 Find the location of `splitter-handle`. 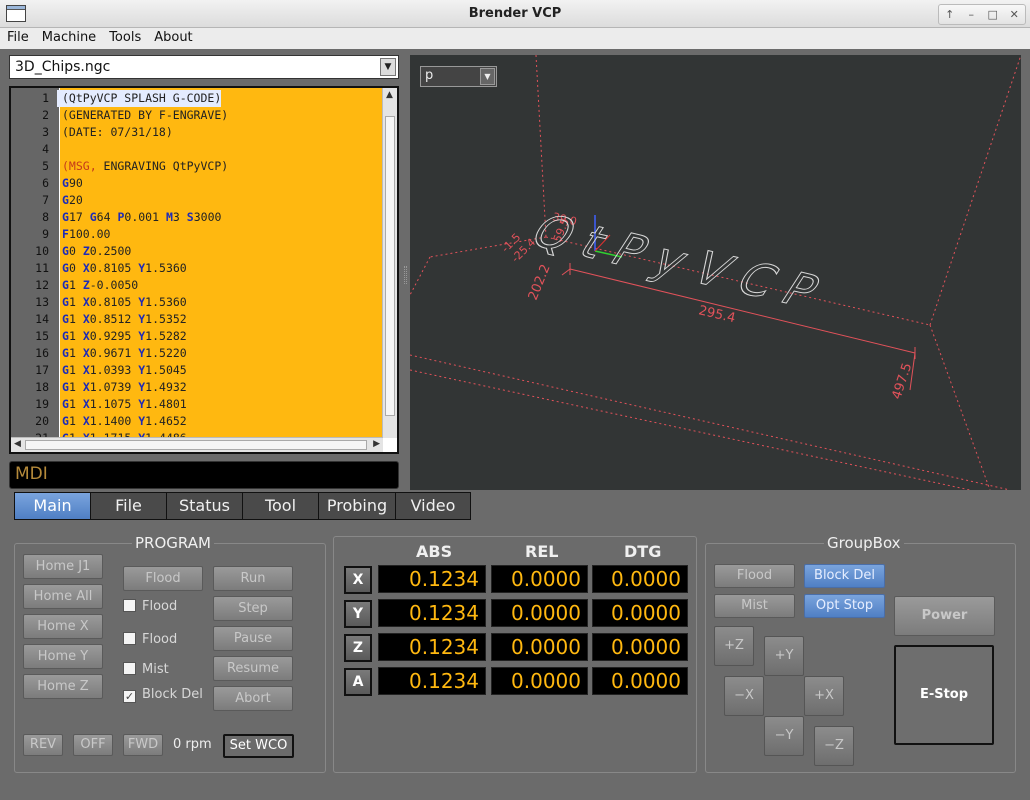

splitter-handle is located at coordinates (405, 275).